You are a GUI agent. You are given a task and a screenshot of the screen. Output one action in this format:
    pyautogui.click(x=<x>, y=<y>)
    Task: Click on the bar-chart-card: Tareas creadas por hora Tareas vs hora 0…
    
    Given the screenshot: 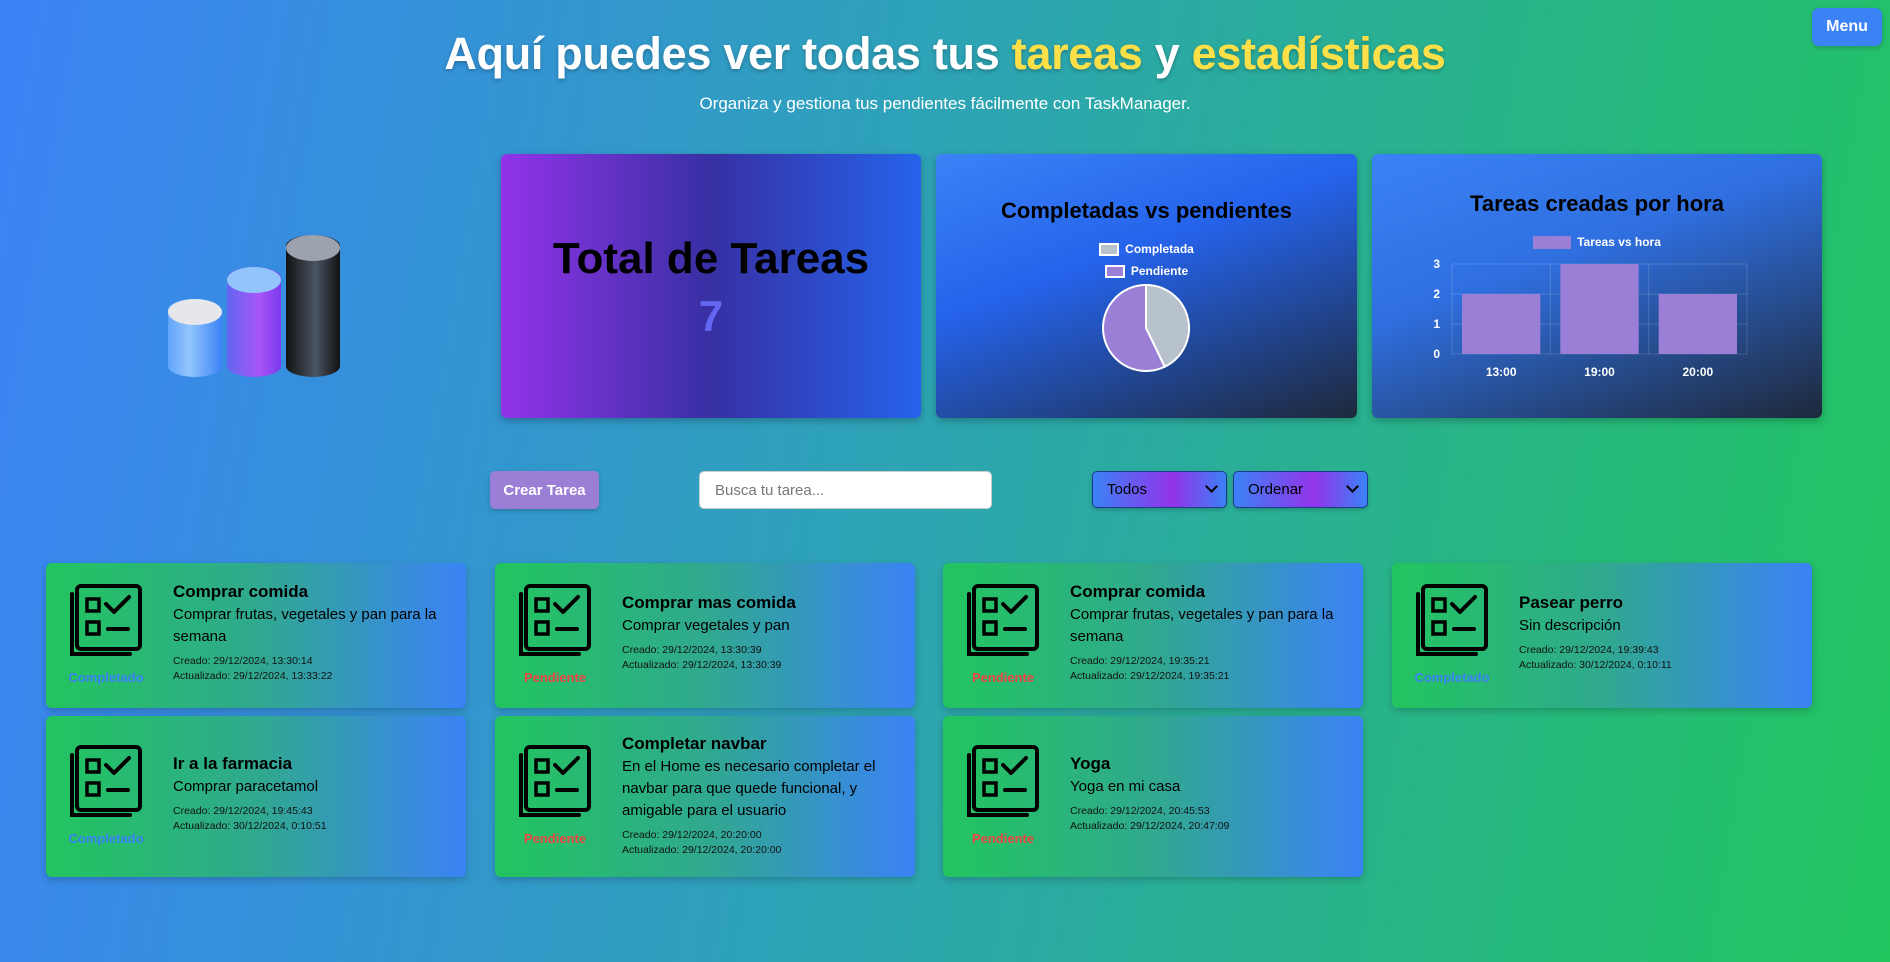 What is the action you would take?
    pyautogui.click(x=1597, y=286)
    